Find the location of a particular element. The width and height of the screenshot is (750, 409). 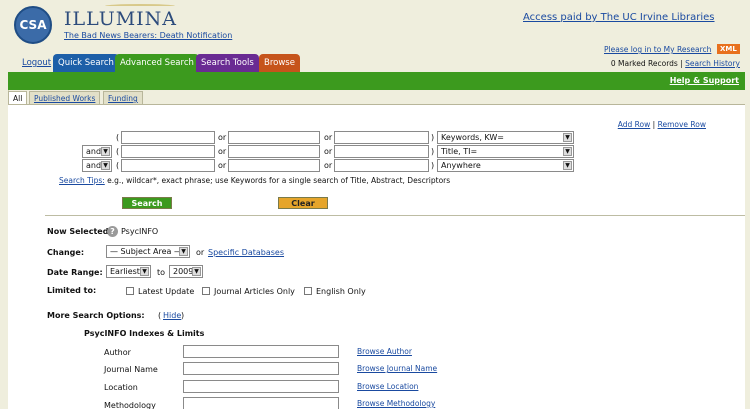

nav-bar: Help & Support is located at coordinates (376, 81).